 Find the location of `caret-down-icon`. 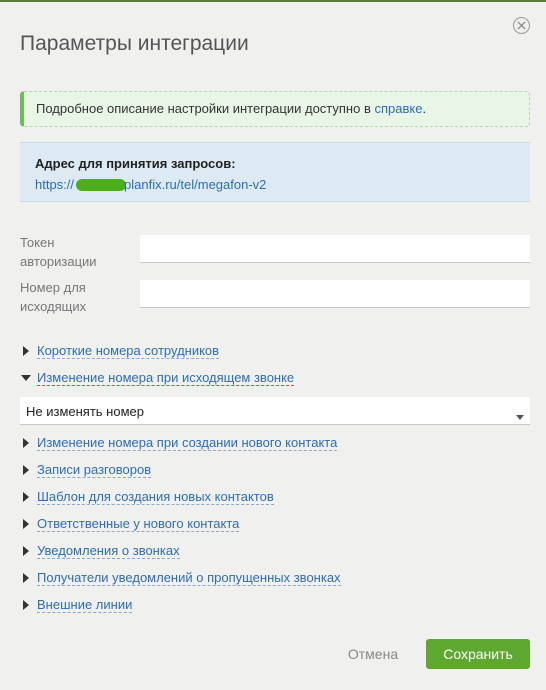

caret-down-icon is located at coordinates (26, 378).